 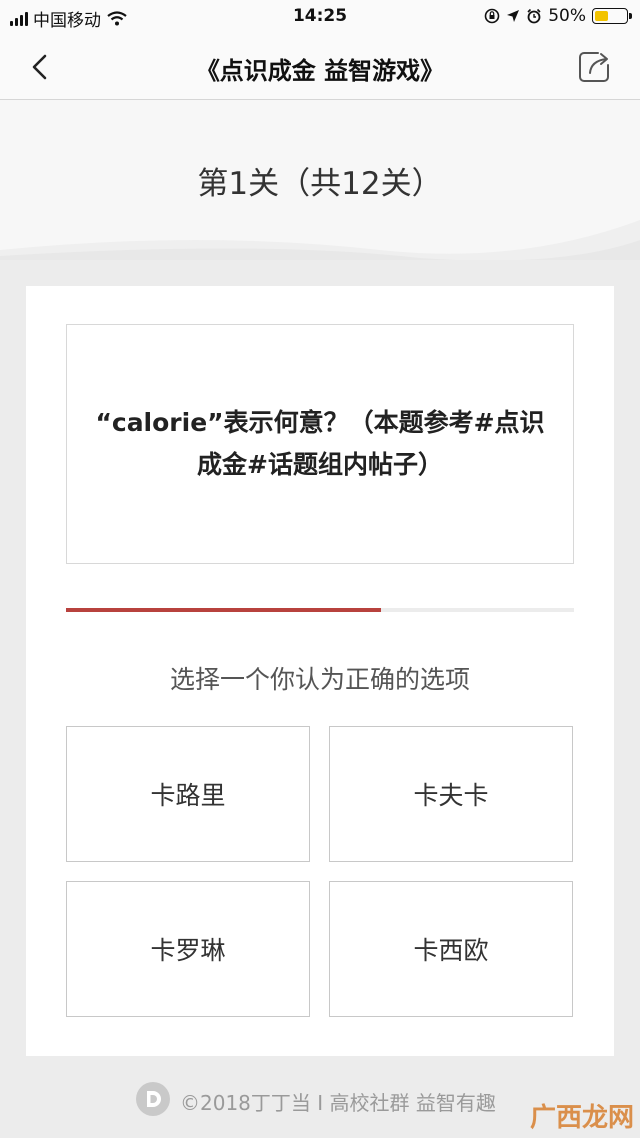 What do you see at coordinates (567, 16) in the screenshot?
I see `battery-percent: 50%` at bounding box center [567, 16].